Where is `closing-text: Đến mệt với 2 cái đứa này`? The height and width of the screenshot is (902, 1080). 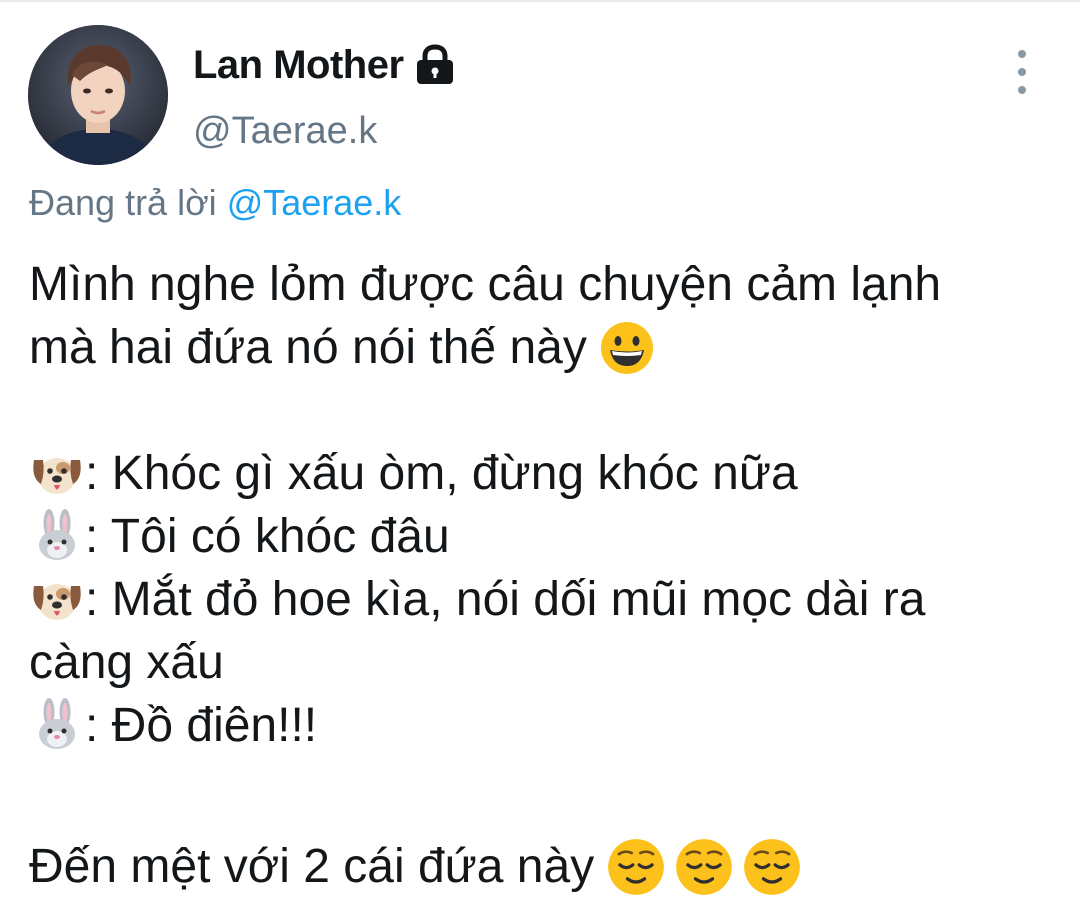 closing-text: Đến mệt với 2 cái đứa này is located at coordinates (312, 866).